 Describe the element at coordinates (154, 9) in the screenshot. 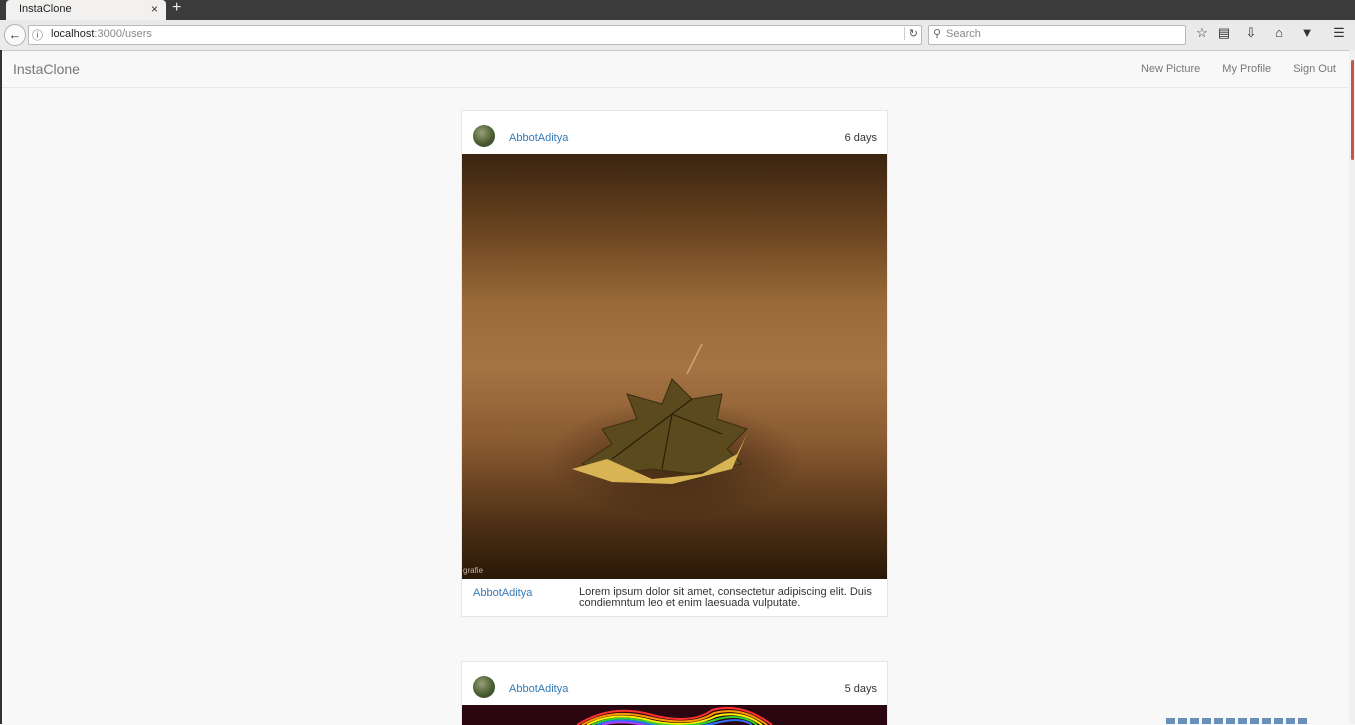

I see `close-tab-icon: ×` at that location.